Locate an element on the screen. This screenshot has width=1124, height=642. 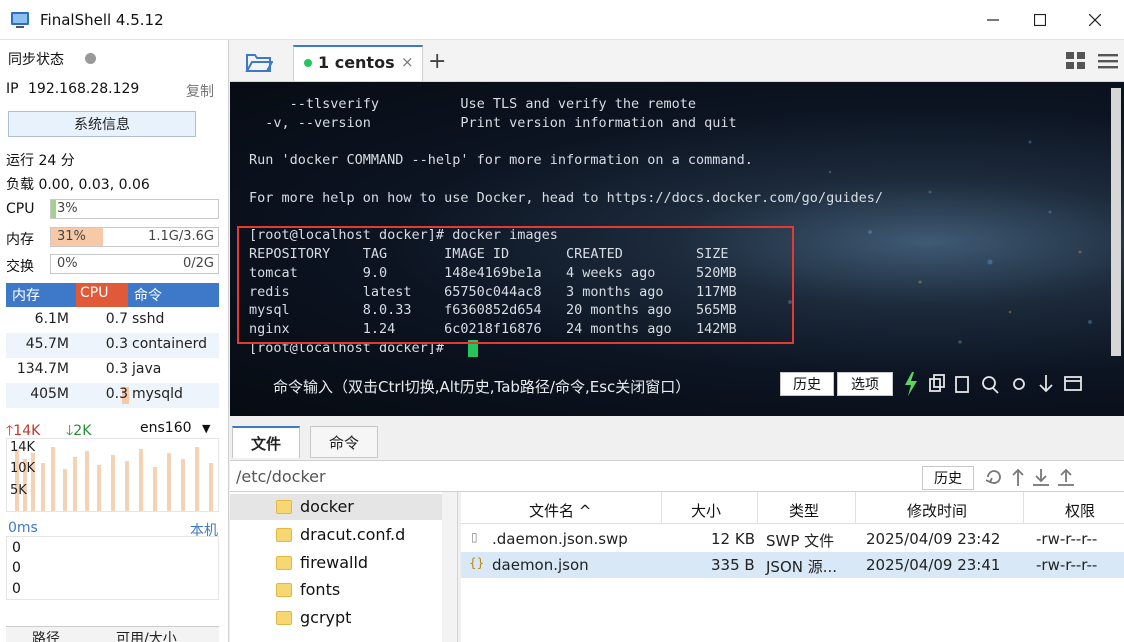
column-mtime: 修改时间 is located at coordinates (937, 510).